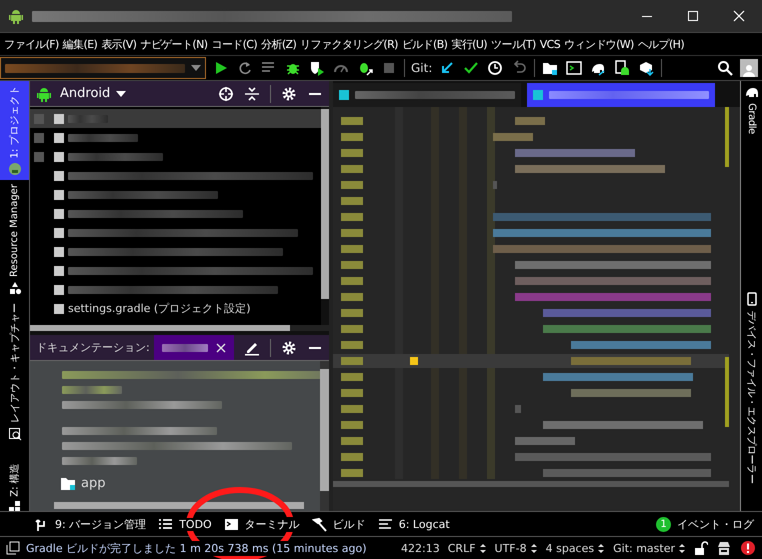  Describe the element at coordinates (748, 548) in the screenshot. I see `error-icon` at that location.